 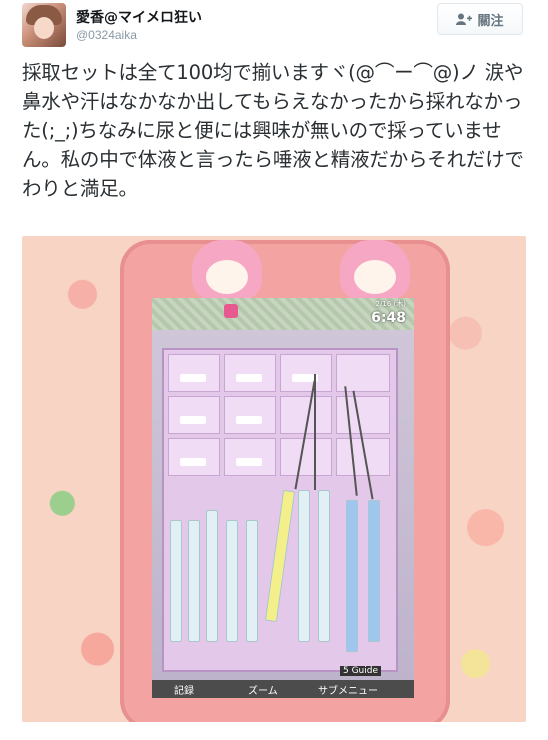 What do you see at coordinates (139, 17) in the screenshot?
I see `display-name: 愛香@マイメロ狂い` at bounding box center [139, 17].